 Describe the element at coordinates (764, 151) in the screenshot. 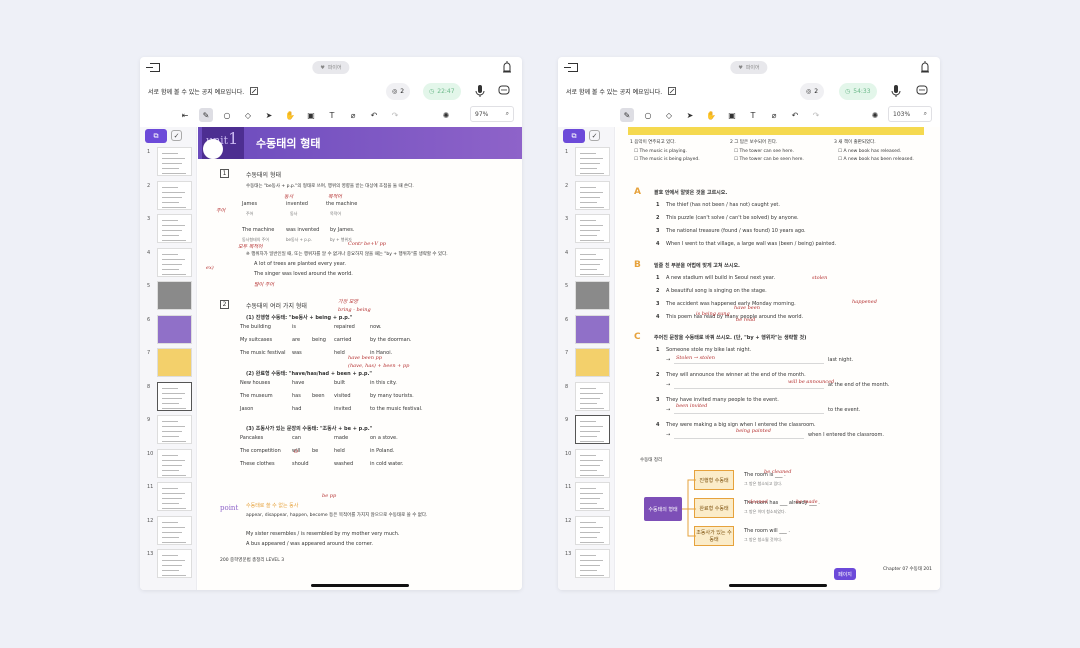

I see `quiz-choice: ☐ The tower can see here.` at that location.